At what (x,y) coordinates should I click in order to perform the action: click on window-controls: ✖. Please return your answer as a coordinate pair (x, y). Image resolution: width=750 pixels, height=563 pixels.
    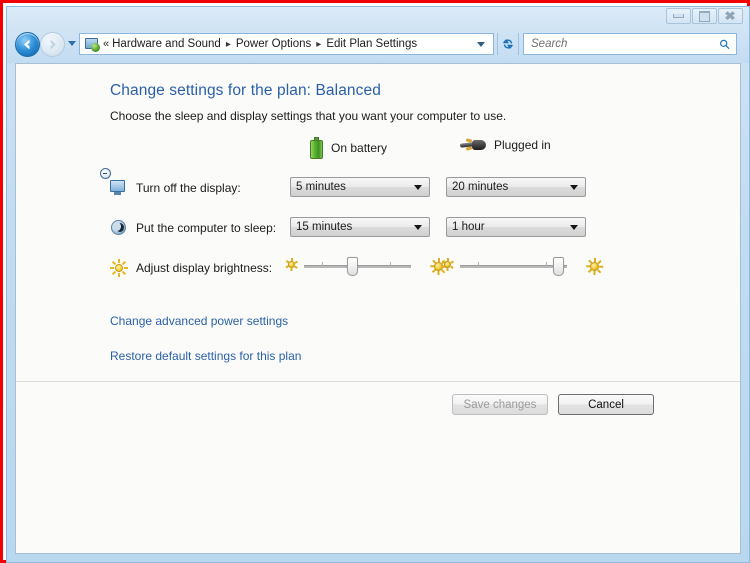
    Looking at the image, I should click on (704, 16).